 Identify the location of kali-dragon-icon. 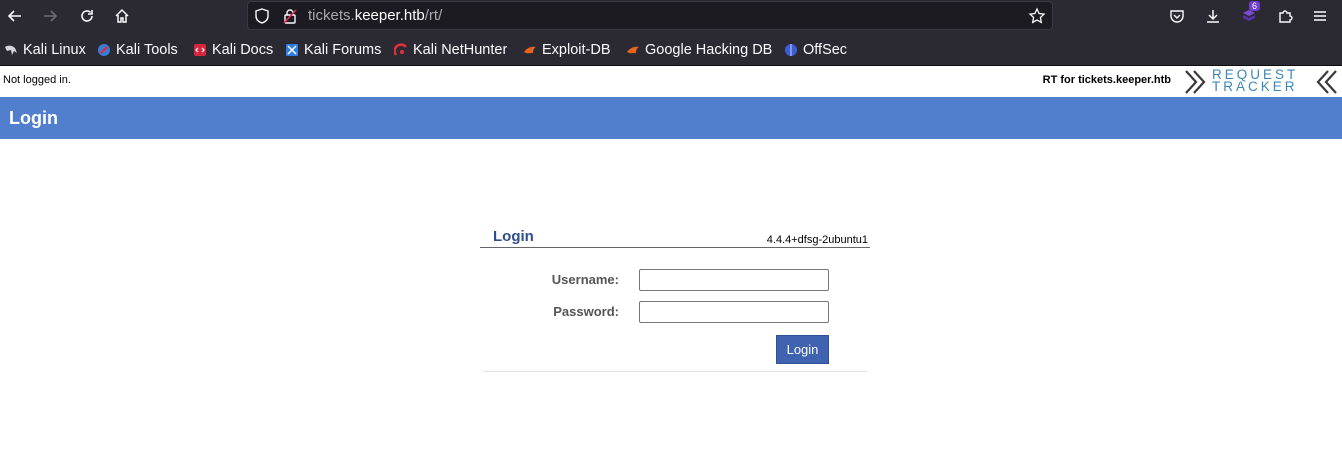
(11, 50).